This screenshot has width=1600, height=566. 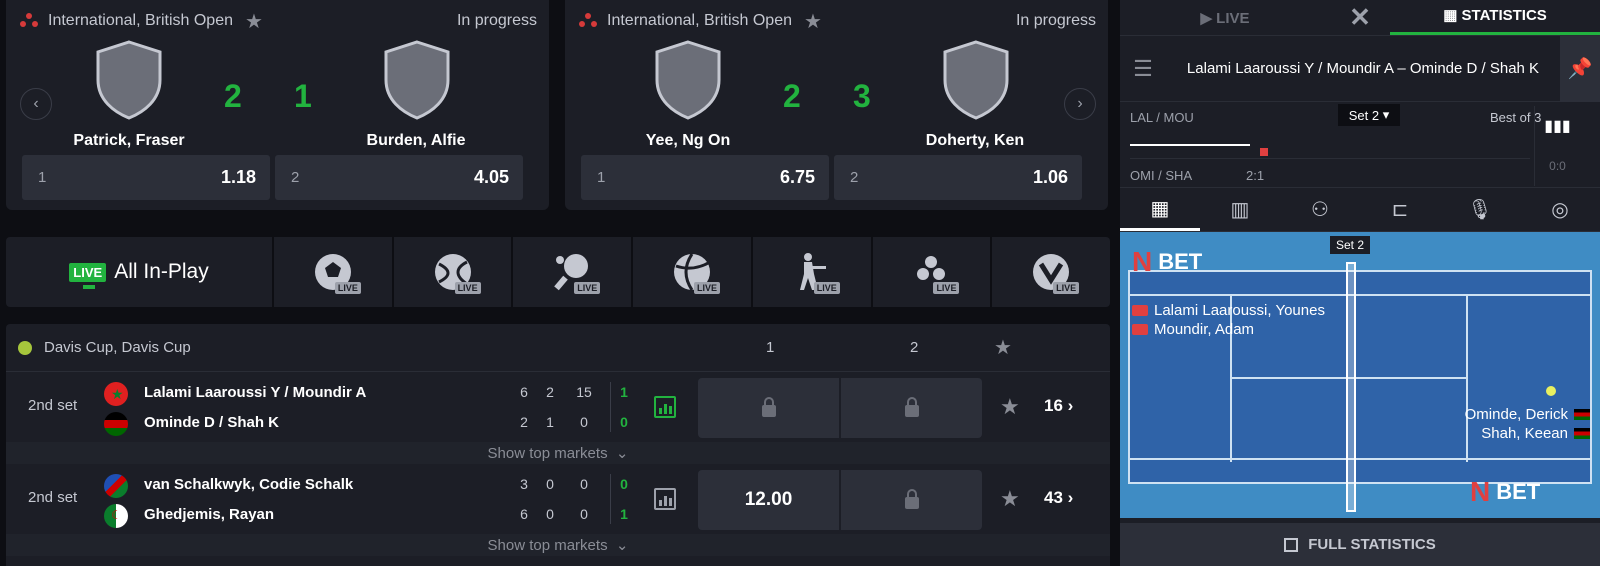 What do you see at coordinates (1208, 18) in the screenshot?
I see `play-icon: ▶` at bounding box center [1208, 18].